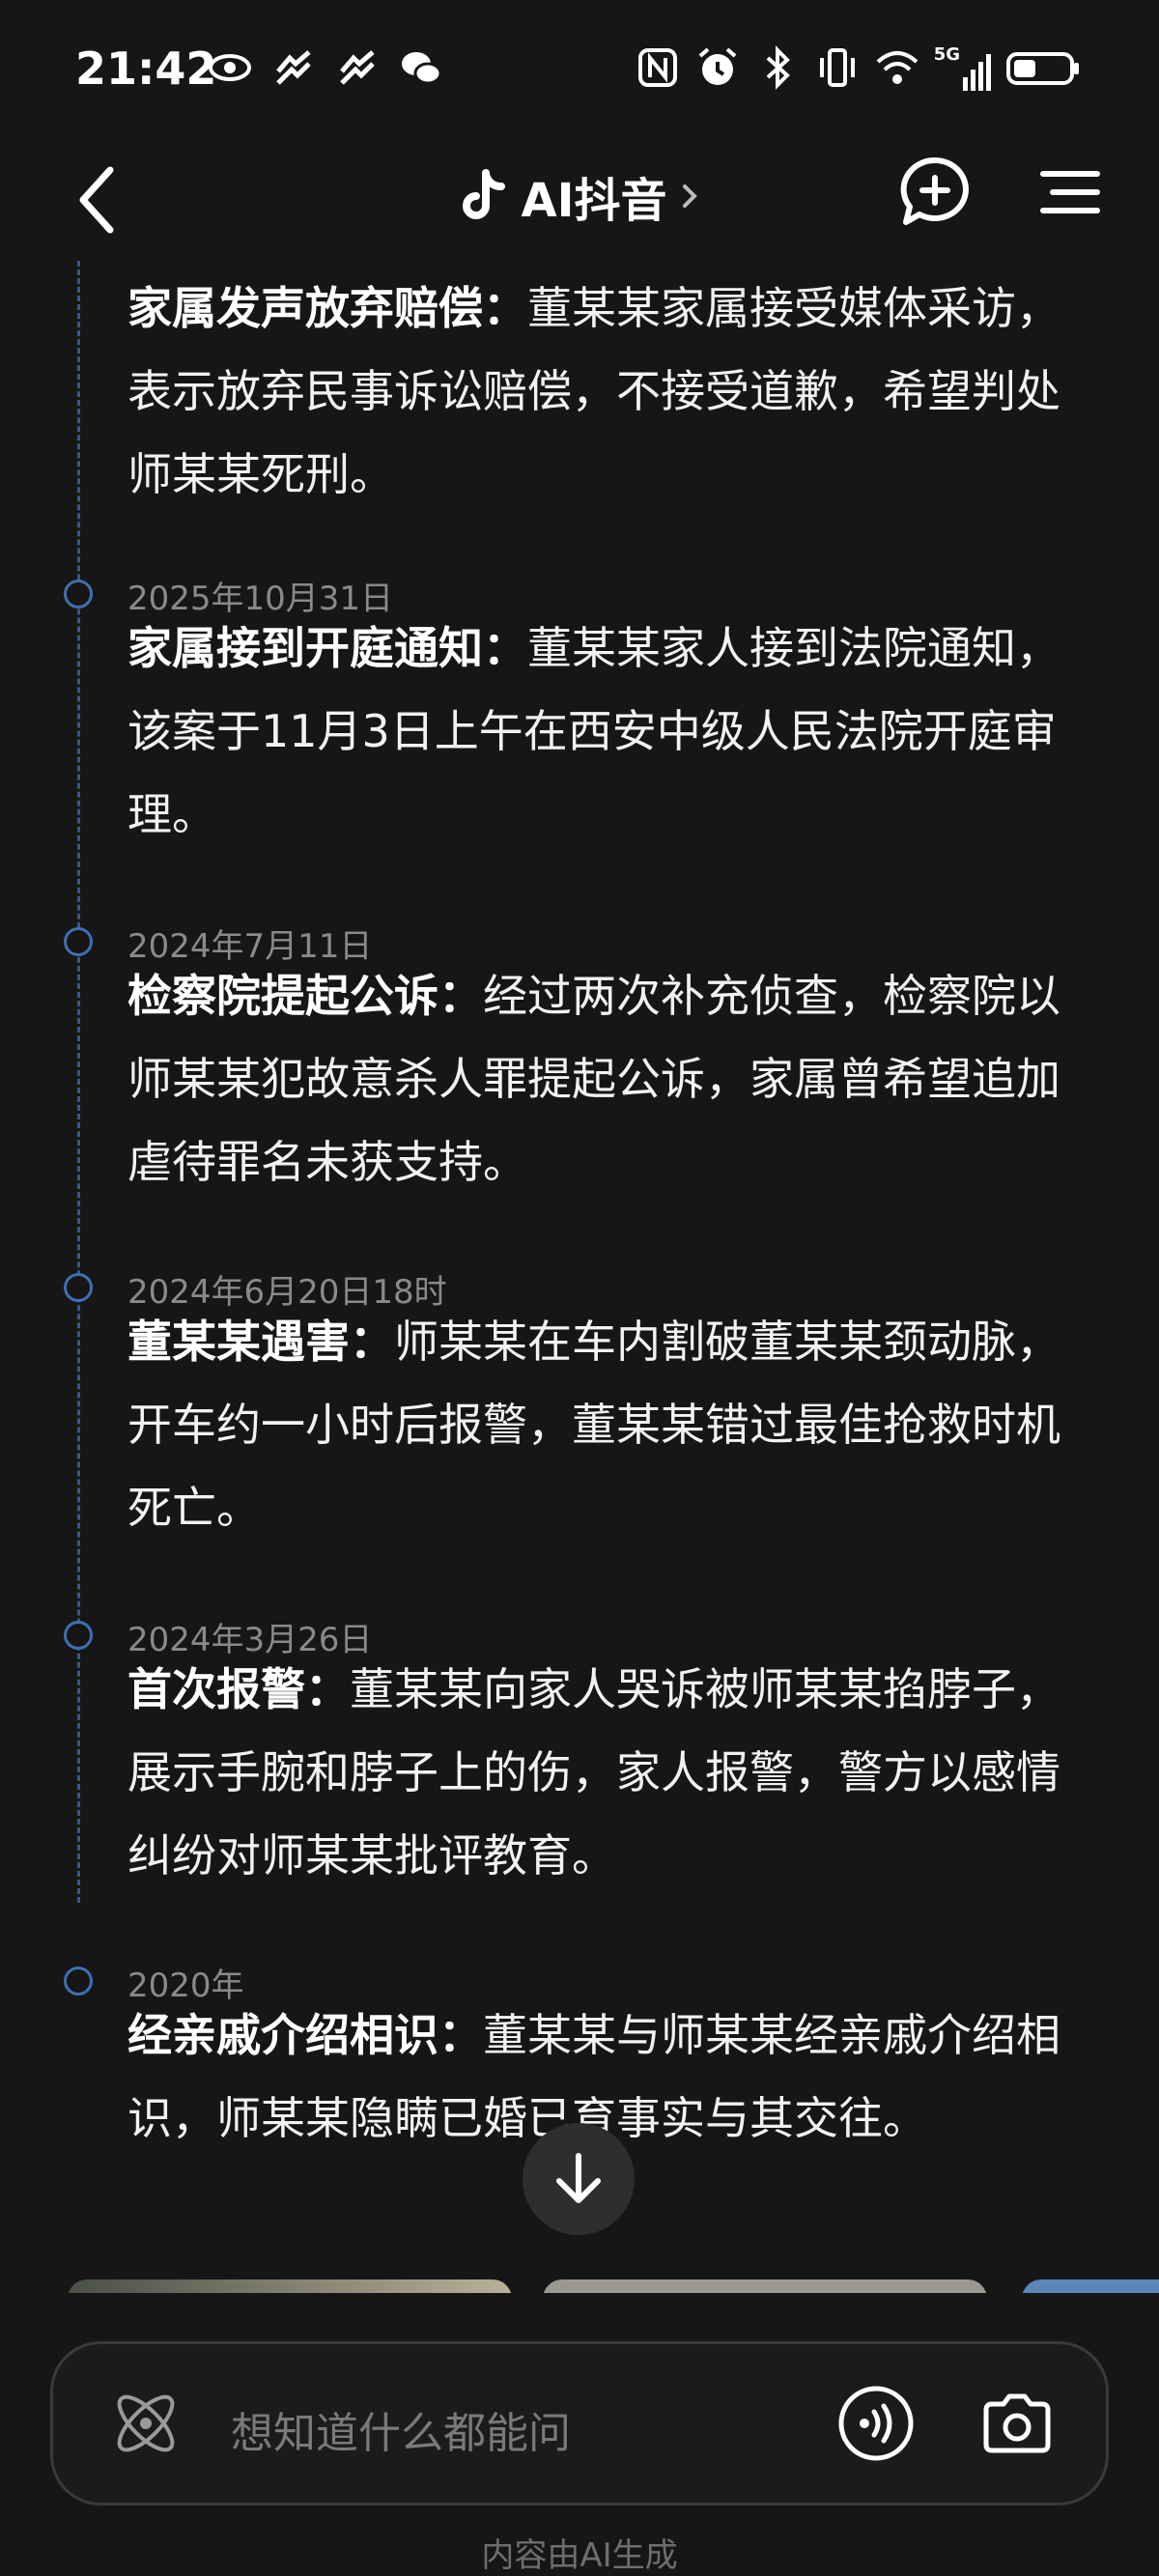 The height and width of the screenshot is (2576, 1159). I want to click on chevron-right-icon, so click(689, 196).